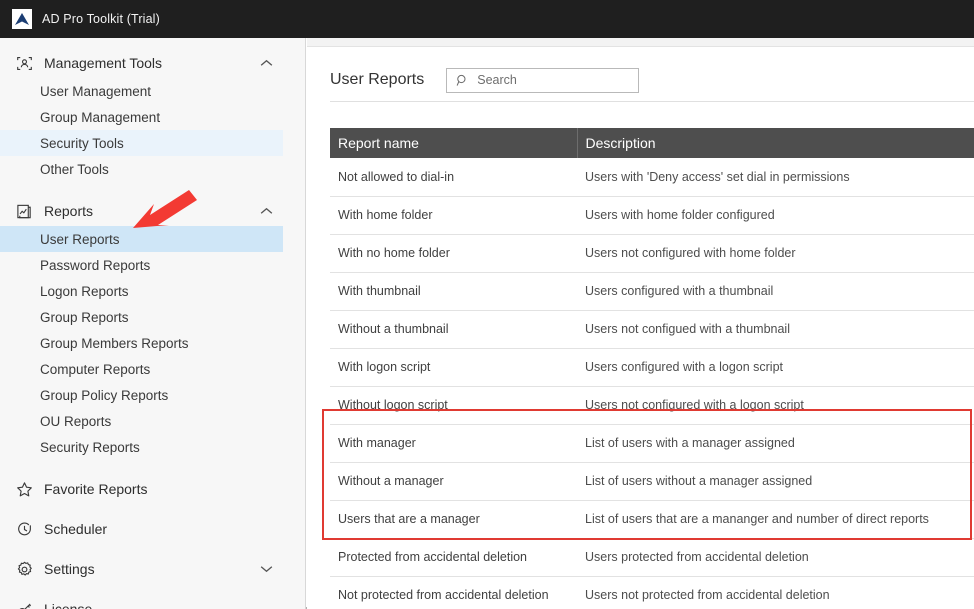 Image resolution: width=974 pixels, height=609 pixels. What do you see at coordinates (453, 329) in the screenshot?
I see `cell-report-name: Without a thumbnail` at bounding box center [453, 329].